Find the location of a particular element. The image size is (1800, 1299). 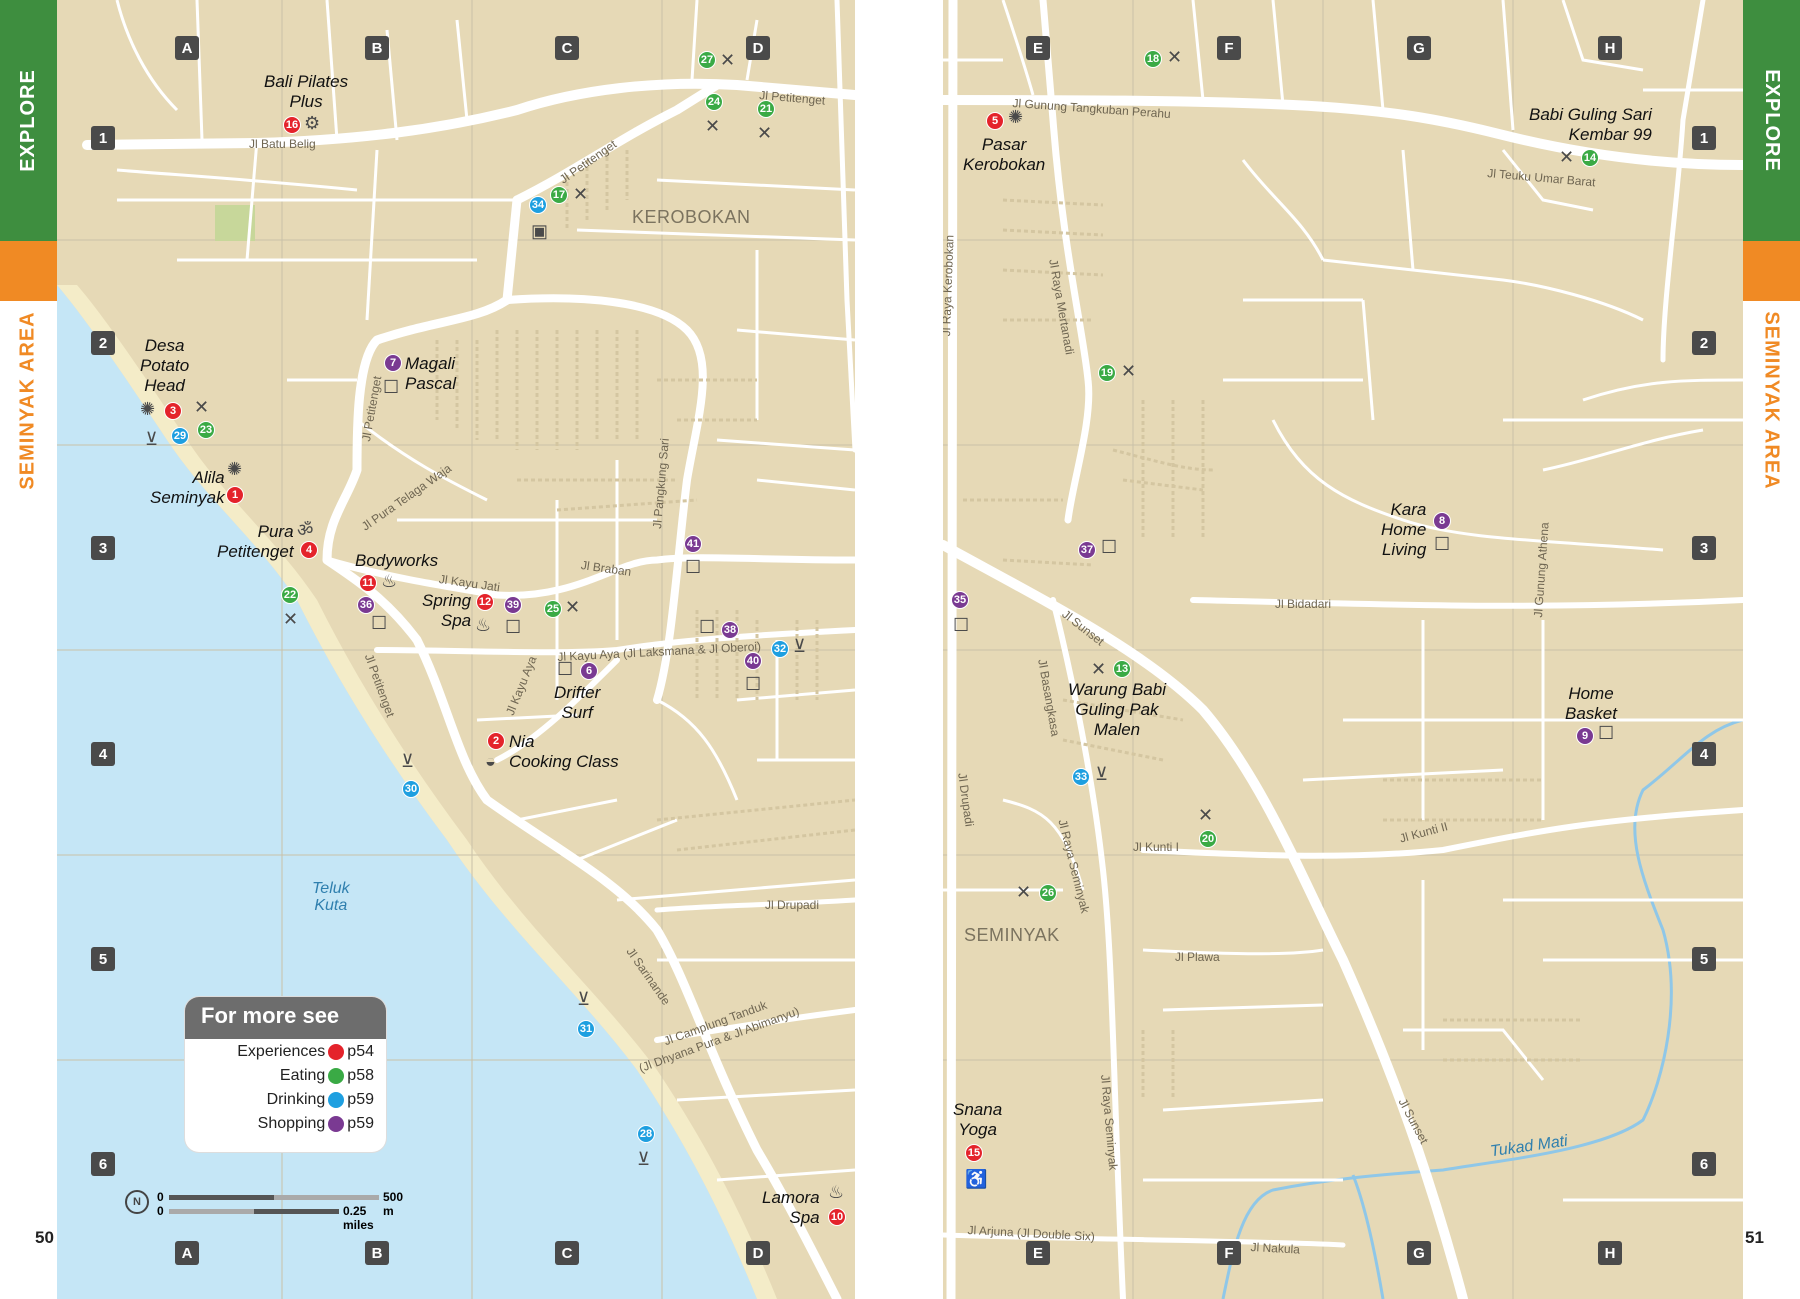

grid-col-e-top: E is located at coordinates (1038, 48).